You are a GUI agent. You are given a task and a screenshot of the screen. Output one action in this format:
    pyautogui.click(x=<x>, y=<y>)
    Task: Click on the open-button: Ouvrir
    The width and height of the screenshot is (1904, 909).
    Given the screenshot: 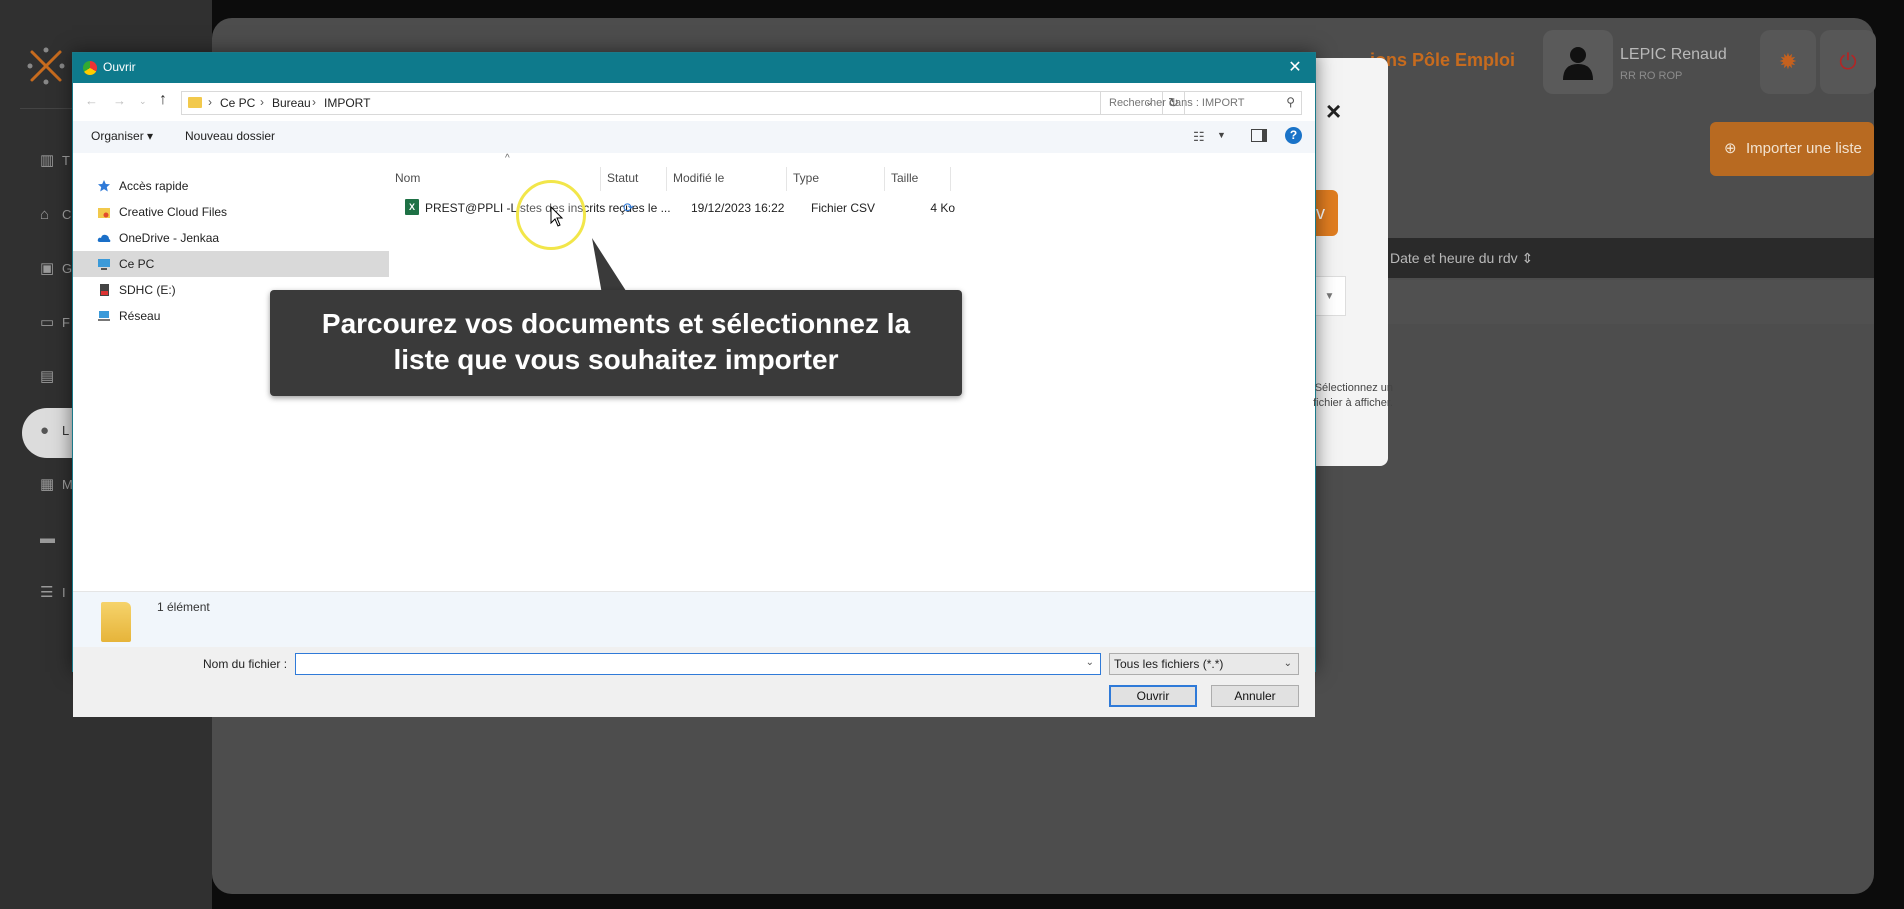 What is the action you would take?
    pyautogui.click(x=1153, y=696)
    